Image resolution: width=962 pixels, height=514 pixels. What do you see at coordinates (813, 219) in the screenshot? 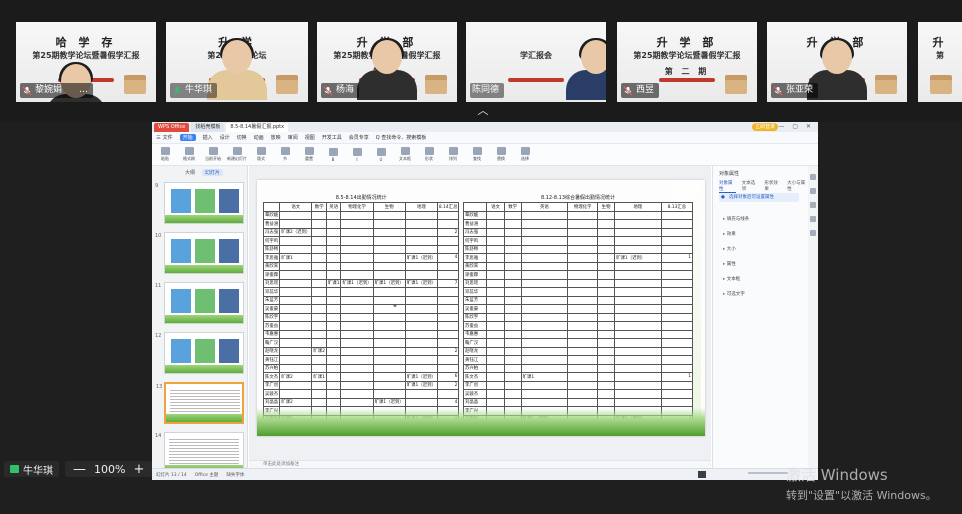
I see `settings-icon` at bounding box center [813, 219].